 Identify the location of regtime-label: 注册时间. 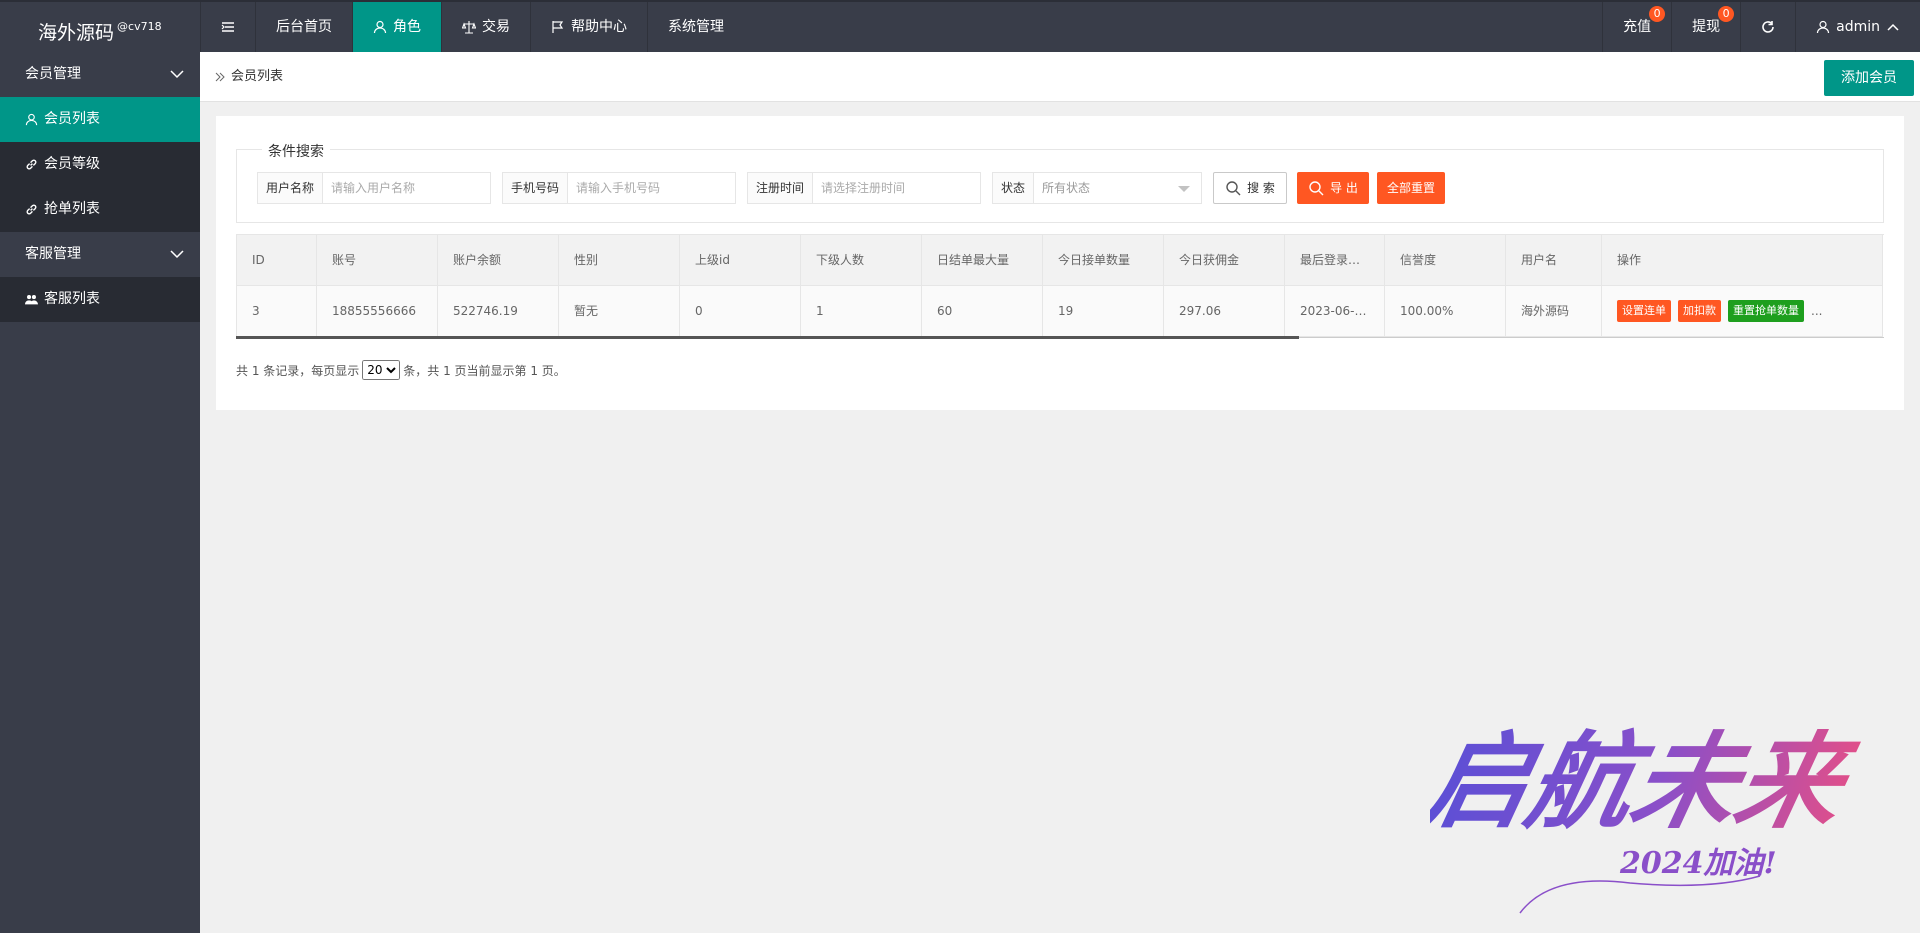
(781, 188).